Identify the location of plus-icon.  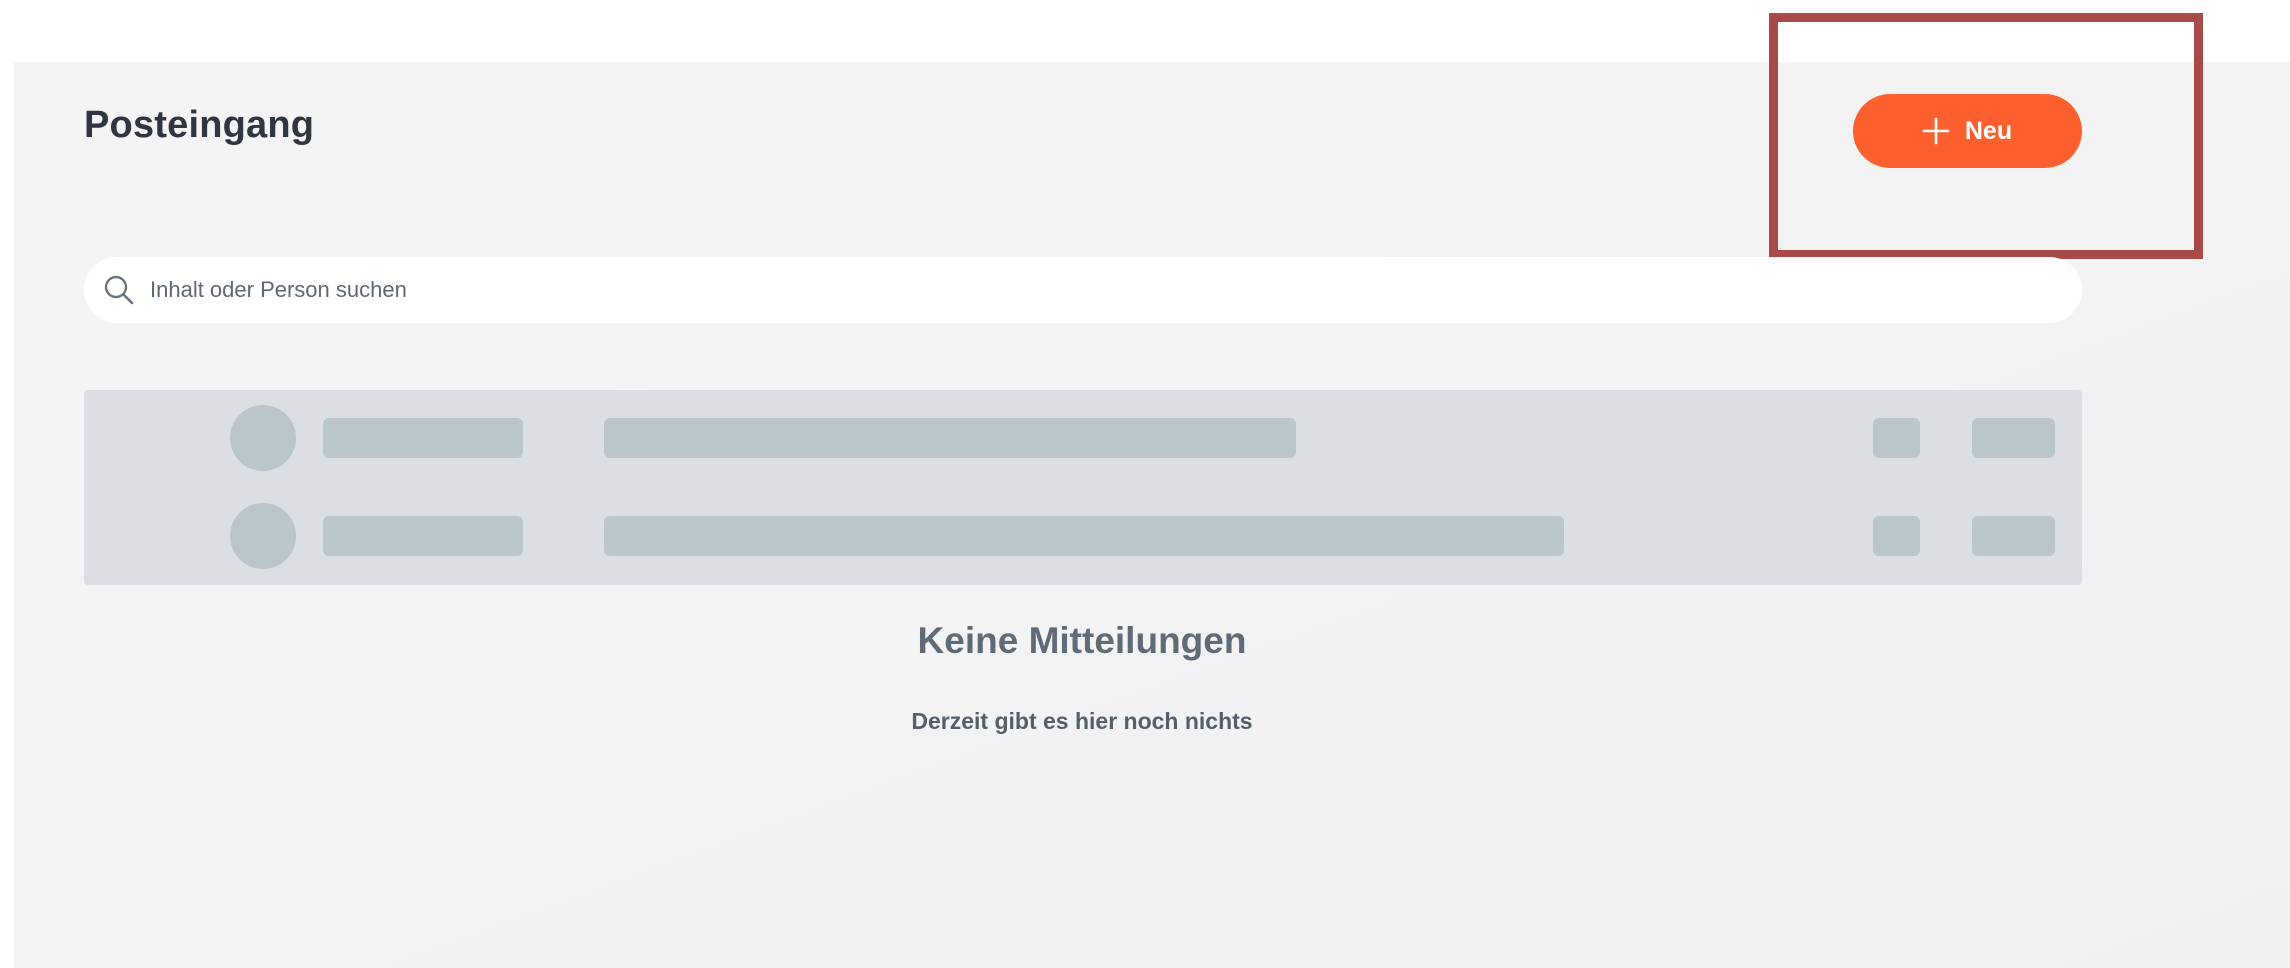
(1936, 131).